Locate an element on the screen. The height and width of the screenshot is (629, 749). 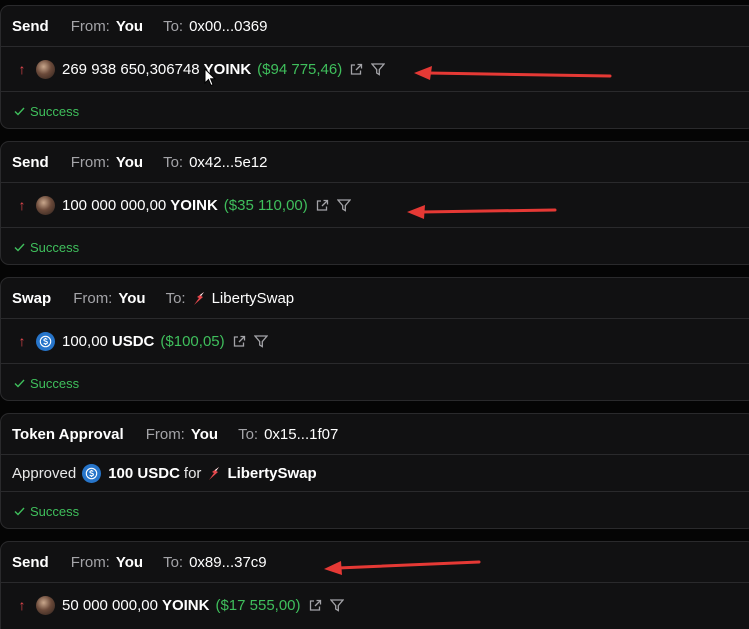
amount: 269 938 650,306748 is located at coordinates (131, 69).